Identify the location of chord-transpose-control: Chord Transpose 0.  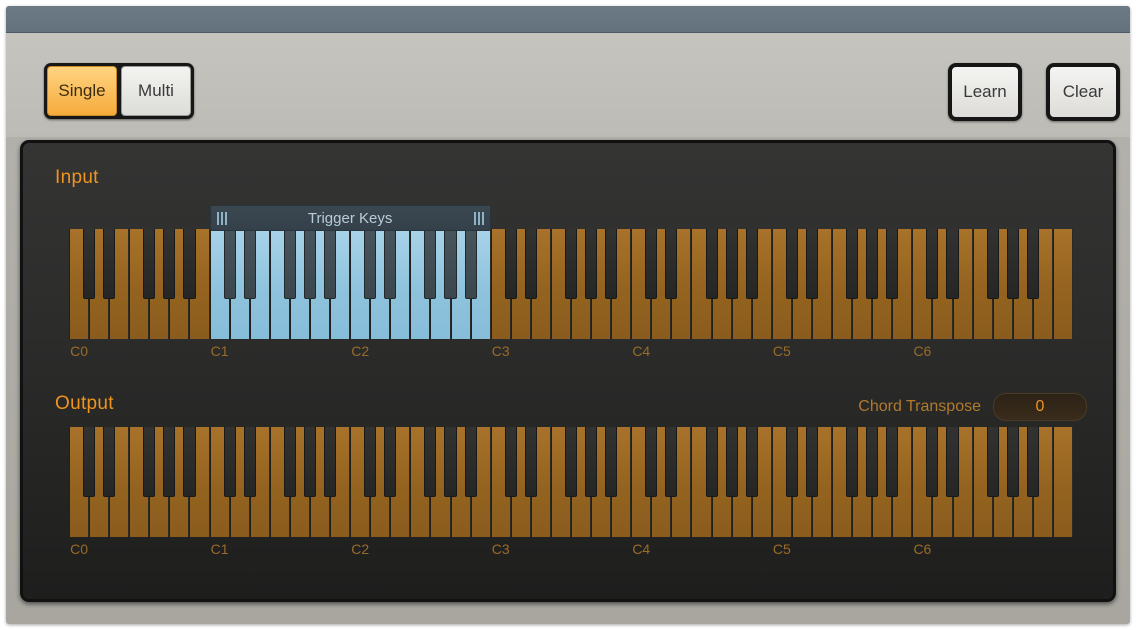
(972, 407).